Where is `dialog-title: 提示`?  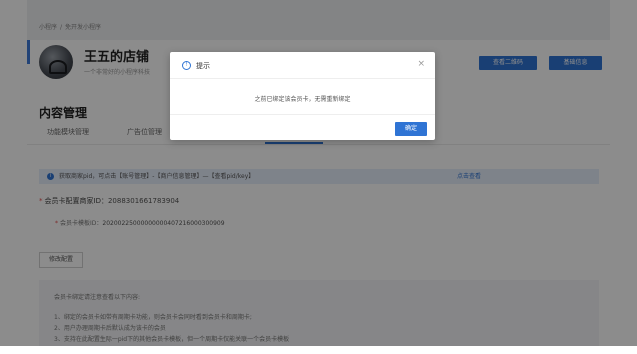
dialog-title: 提示 is located at coordinates (203, 66).